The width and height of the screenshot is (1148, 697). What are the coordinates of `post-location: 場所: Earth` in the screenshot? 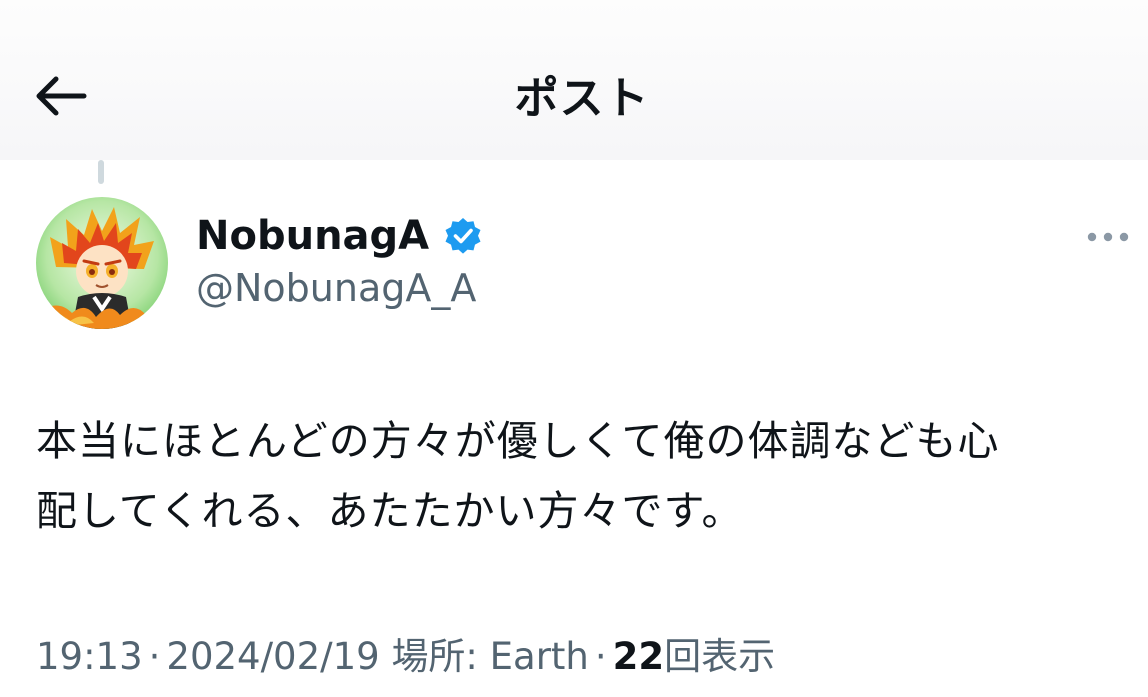 It's located at (490, 656).